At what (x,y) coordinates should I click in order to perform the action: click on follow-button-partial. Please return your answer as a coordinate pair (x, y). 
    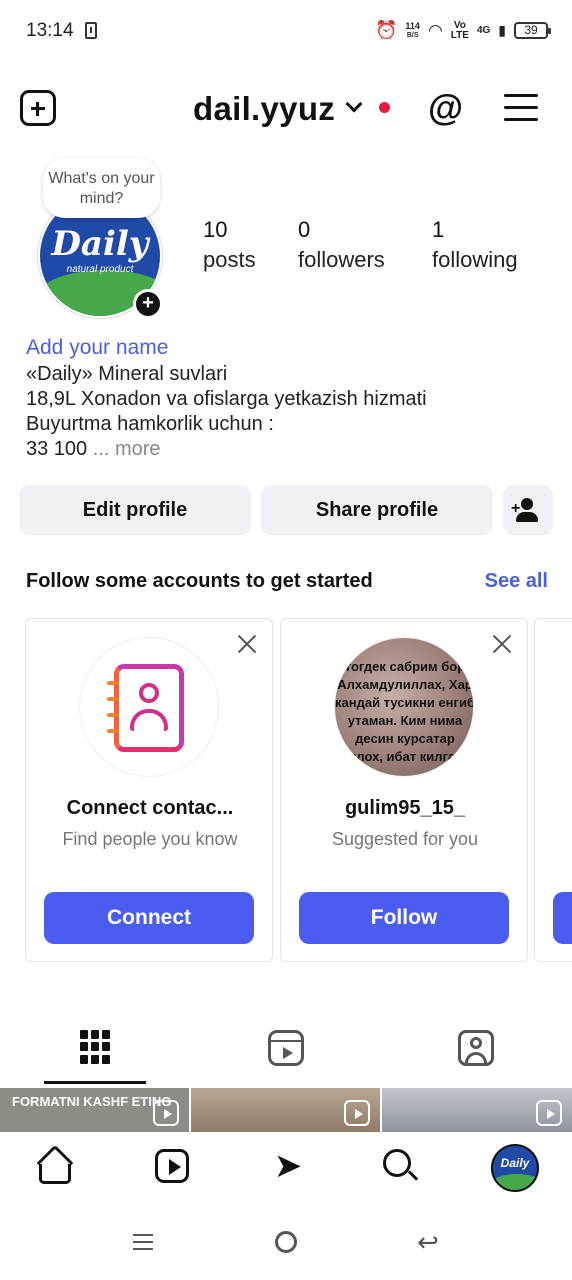
    Looking at the image, I should click on (562, 918).